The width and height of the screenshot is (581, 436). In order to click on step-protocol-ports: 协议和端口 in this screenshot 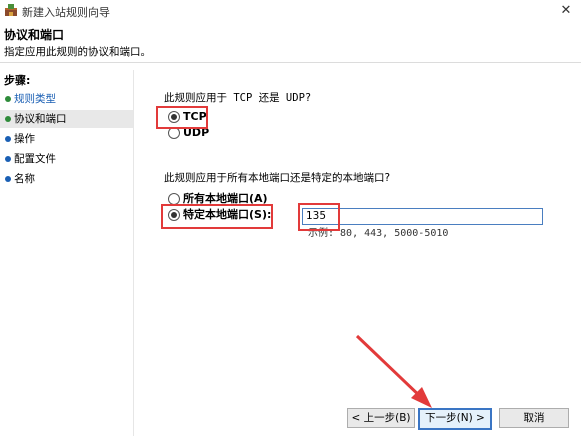, I will do `click(66, 119)`.